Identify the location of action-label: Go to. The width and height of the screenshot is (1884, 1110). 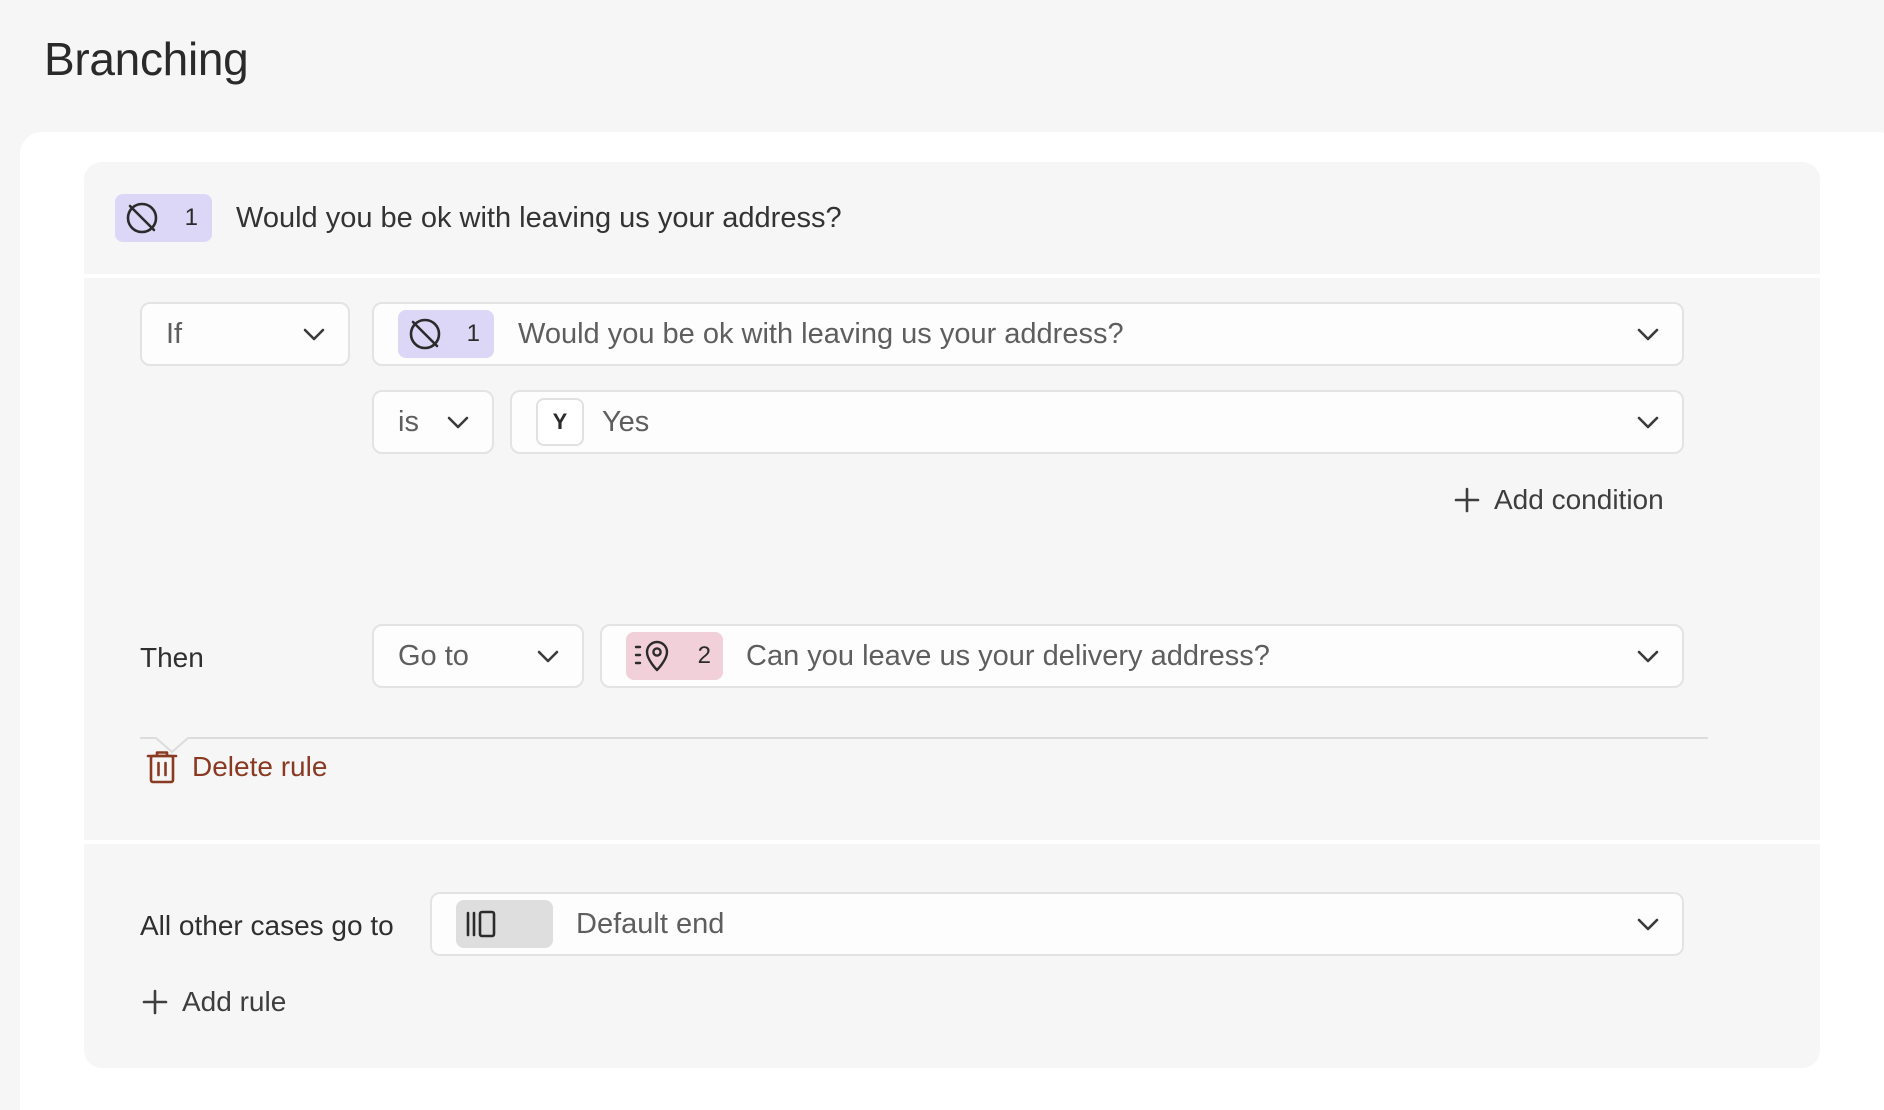
(433, 655).